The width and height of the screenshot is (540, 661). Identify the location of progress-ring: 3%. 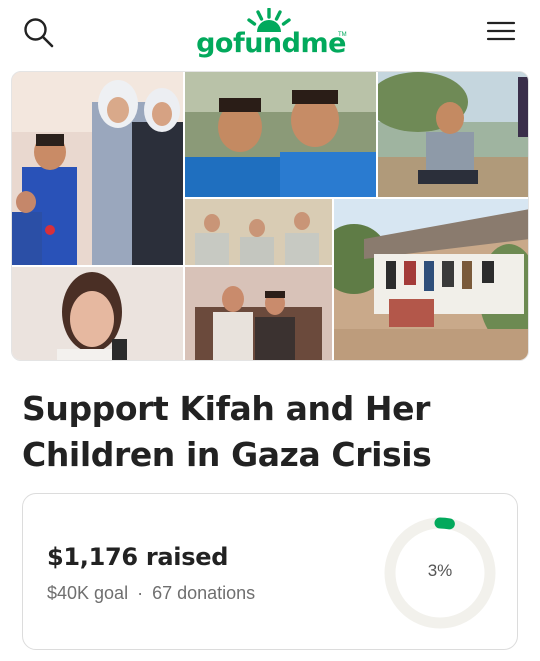
(440, 573).